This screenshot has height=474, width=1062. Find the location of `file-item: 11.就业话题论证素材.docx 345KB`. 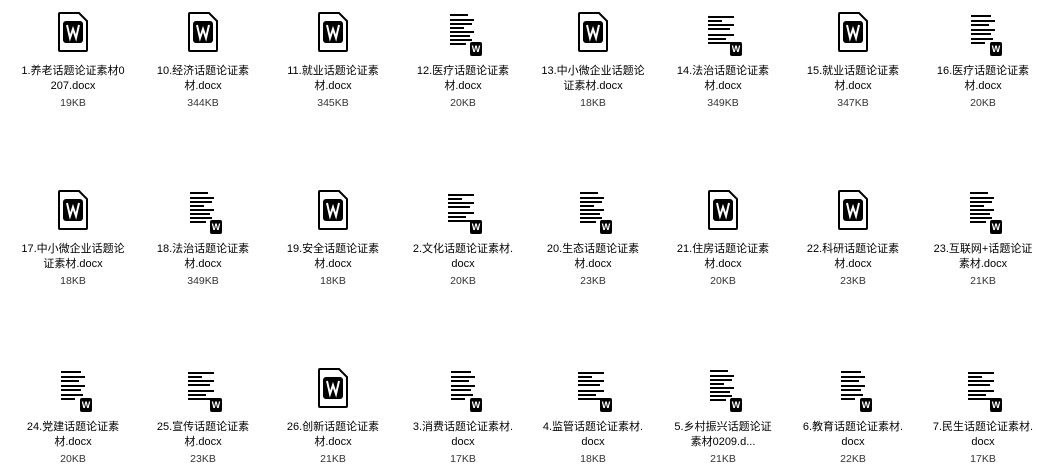

file-item: 11.就业话题论证素材.docx 345KB is located at coordinates (333, 89).